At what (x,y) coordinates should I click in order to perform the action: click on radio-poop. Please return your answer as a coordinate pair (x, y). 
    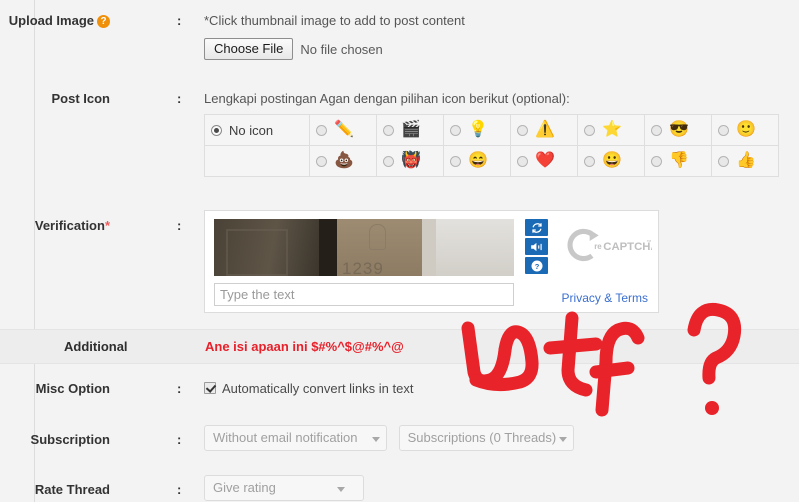
    Looking at the image, I should click on (321, 161).